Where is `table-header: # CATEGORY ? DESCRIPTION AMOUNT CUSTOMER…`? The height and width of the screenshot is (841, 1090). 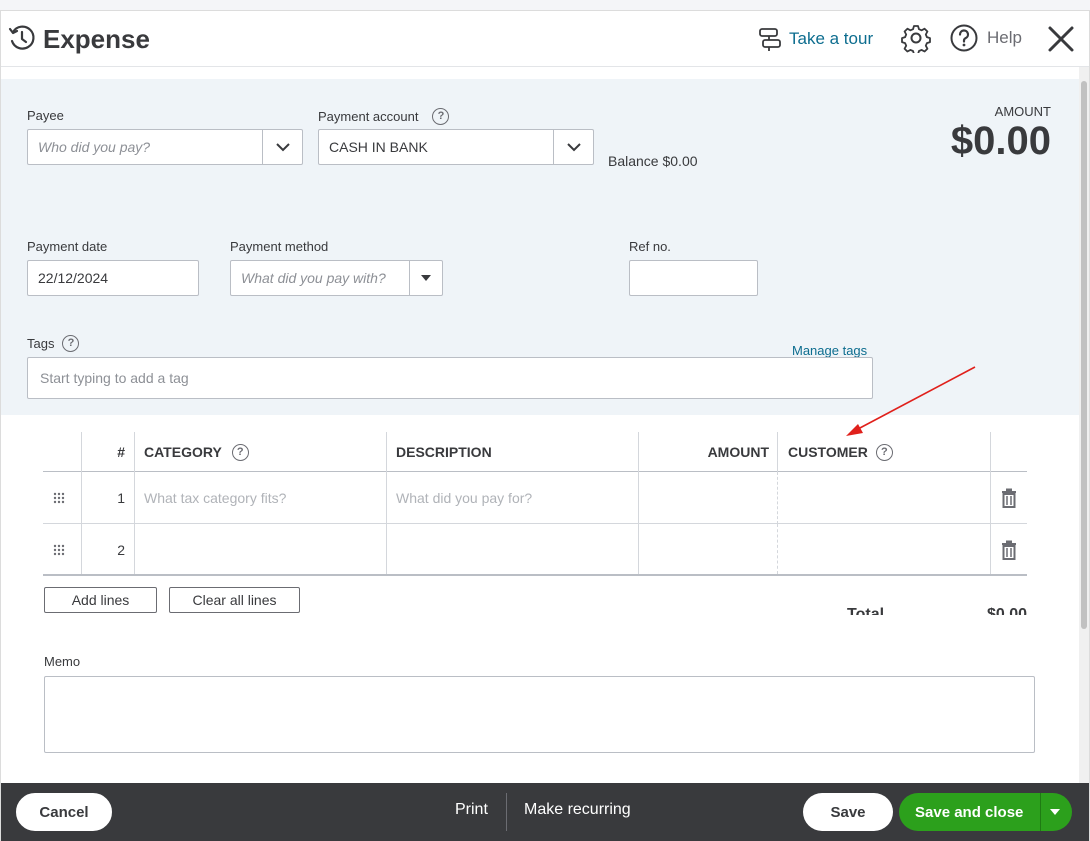
table-header: # CATEGORY ? DESCRIPTION AMOUNT CUSTOMER… is located at coordinates (535, 452).